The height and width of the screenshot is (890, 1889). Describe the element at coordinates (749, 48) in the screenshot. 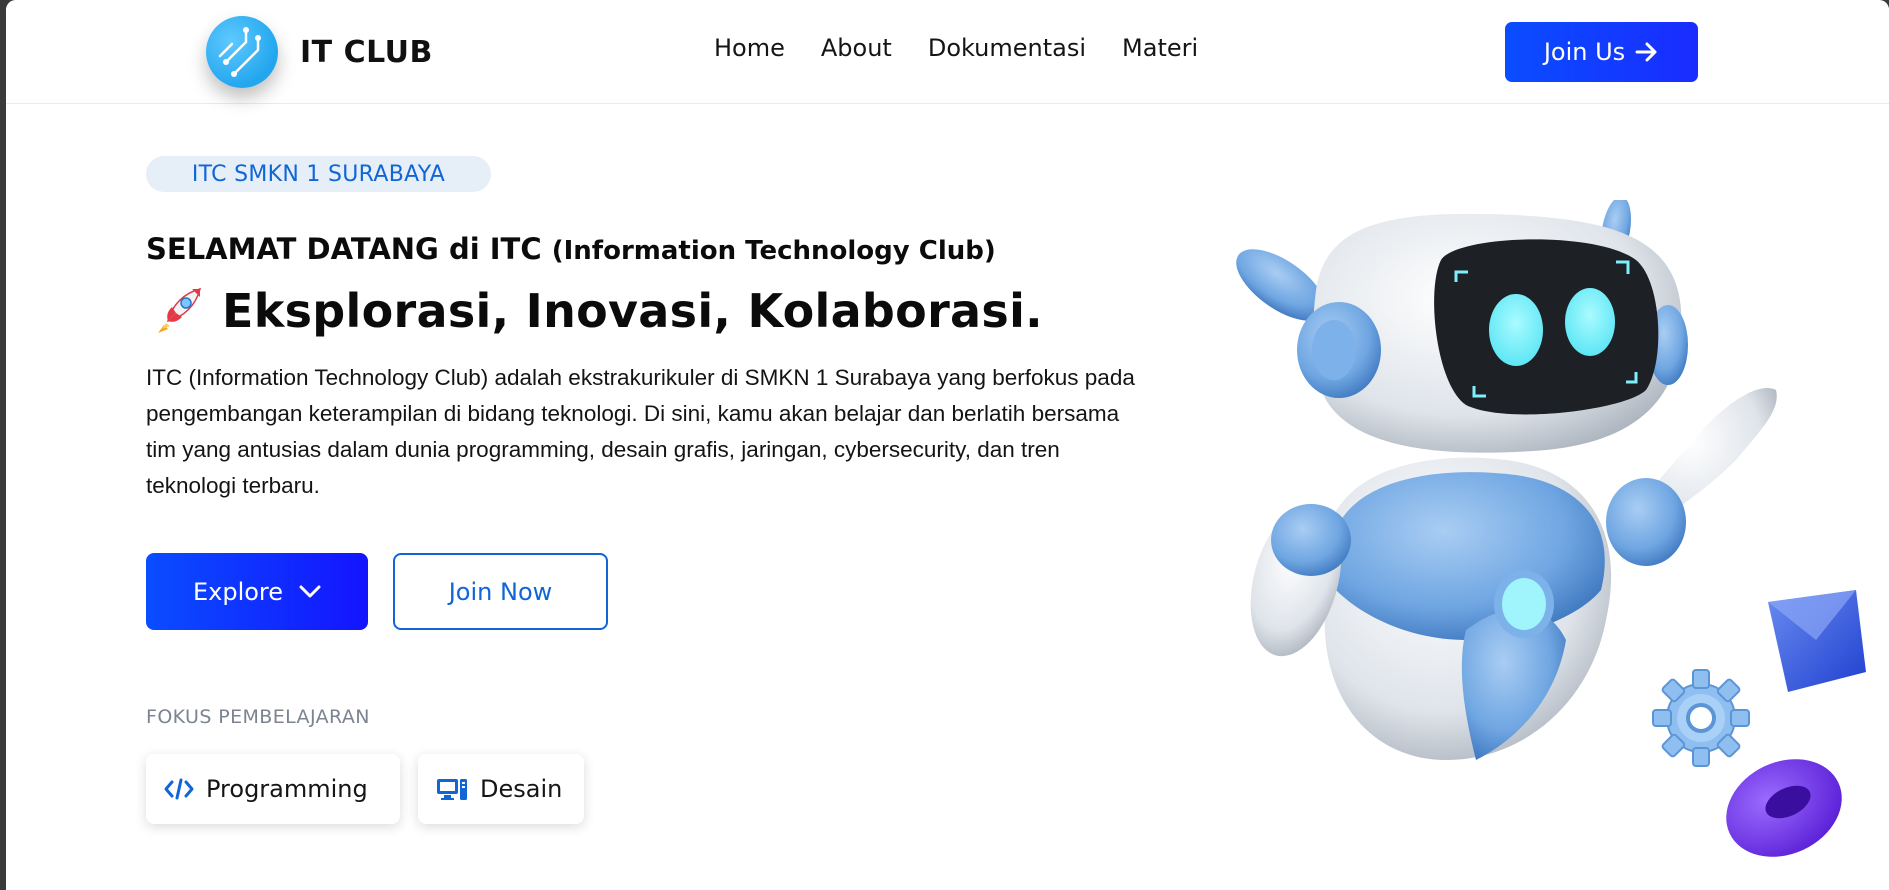

I see `nav-link-home: Home` at that location.